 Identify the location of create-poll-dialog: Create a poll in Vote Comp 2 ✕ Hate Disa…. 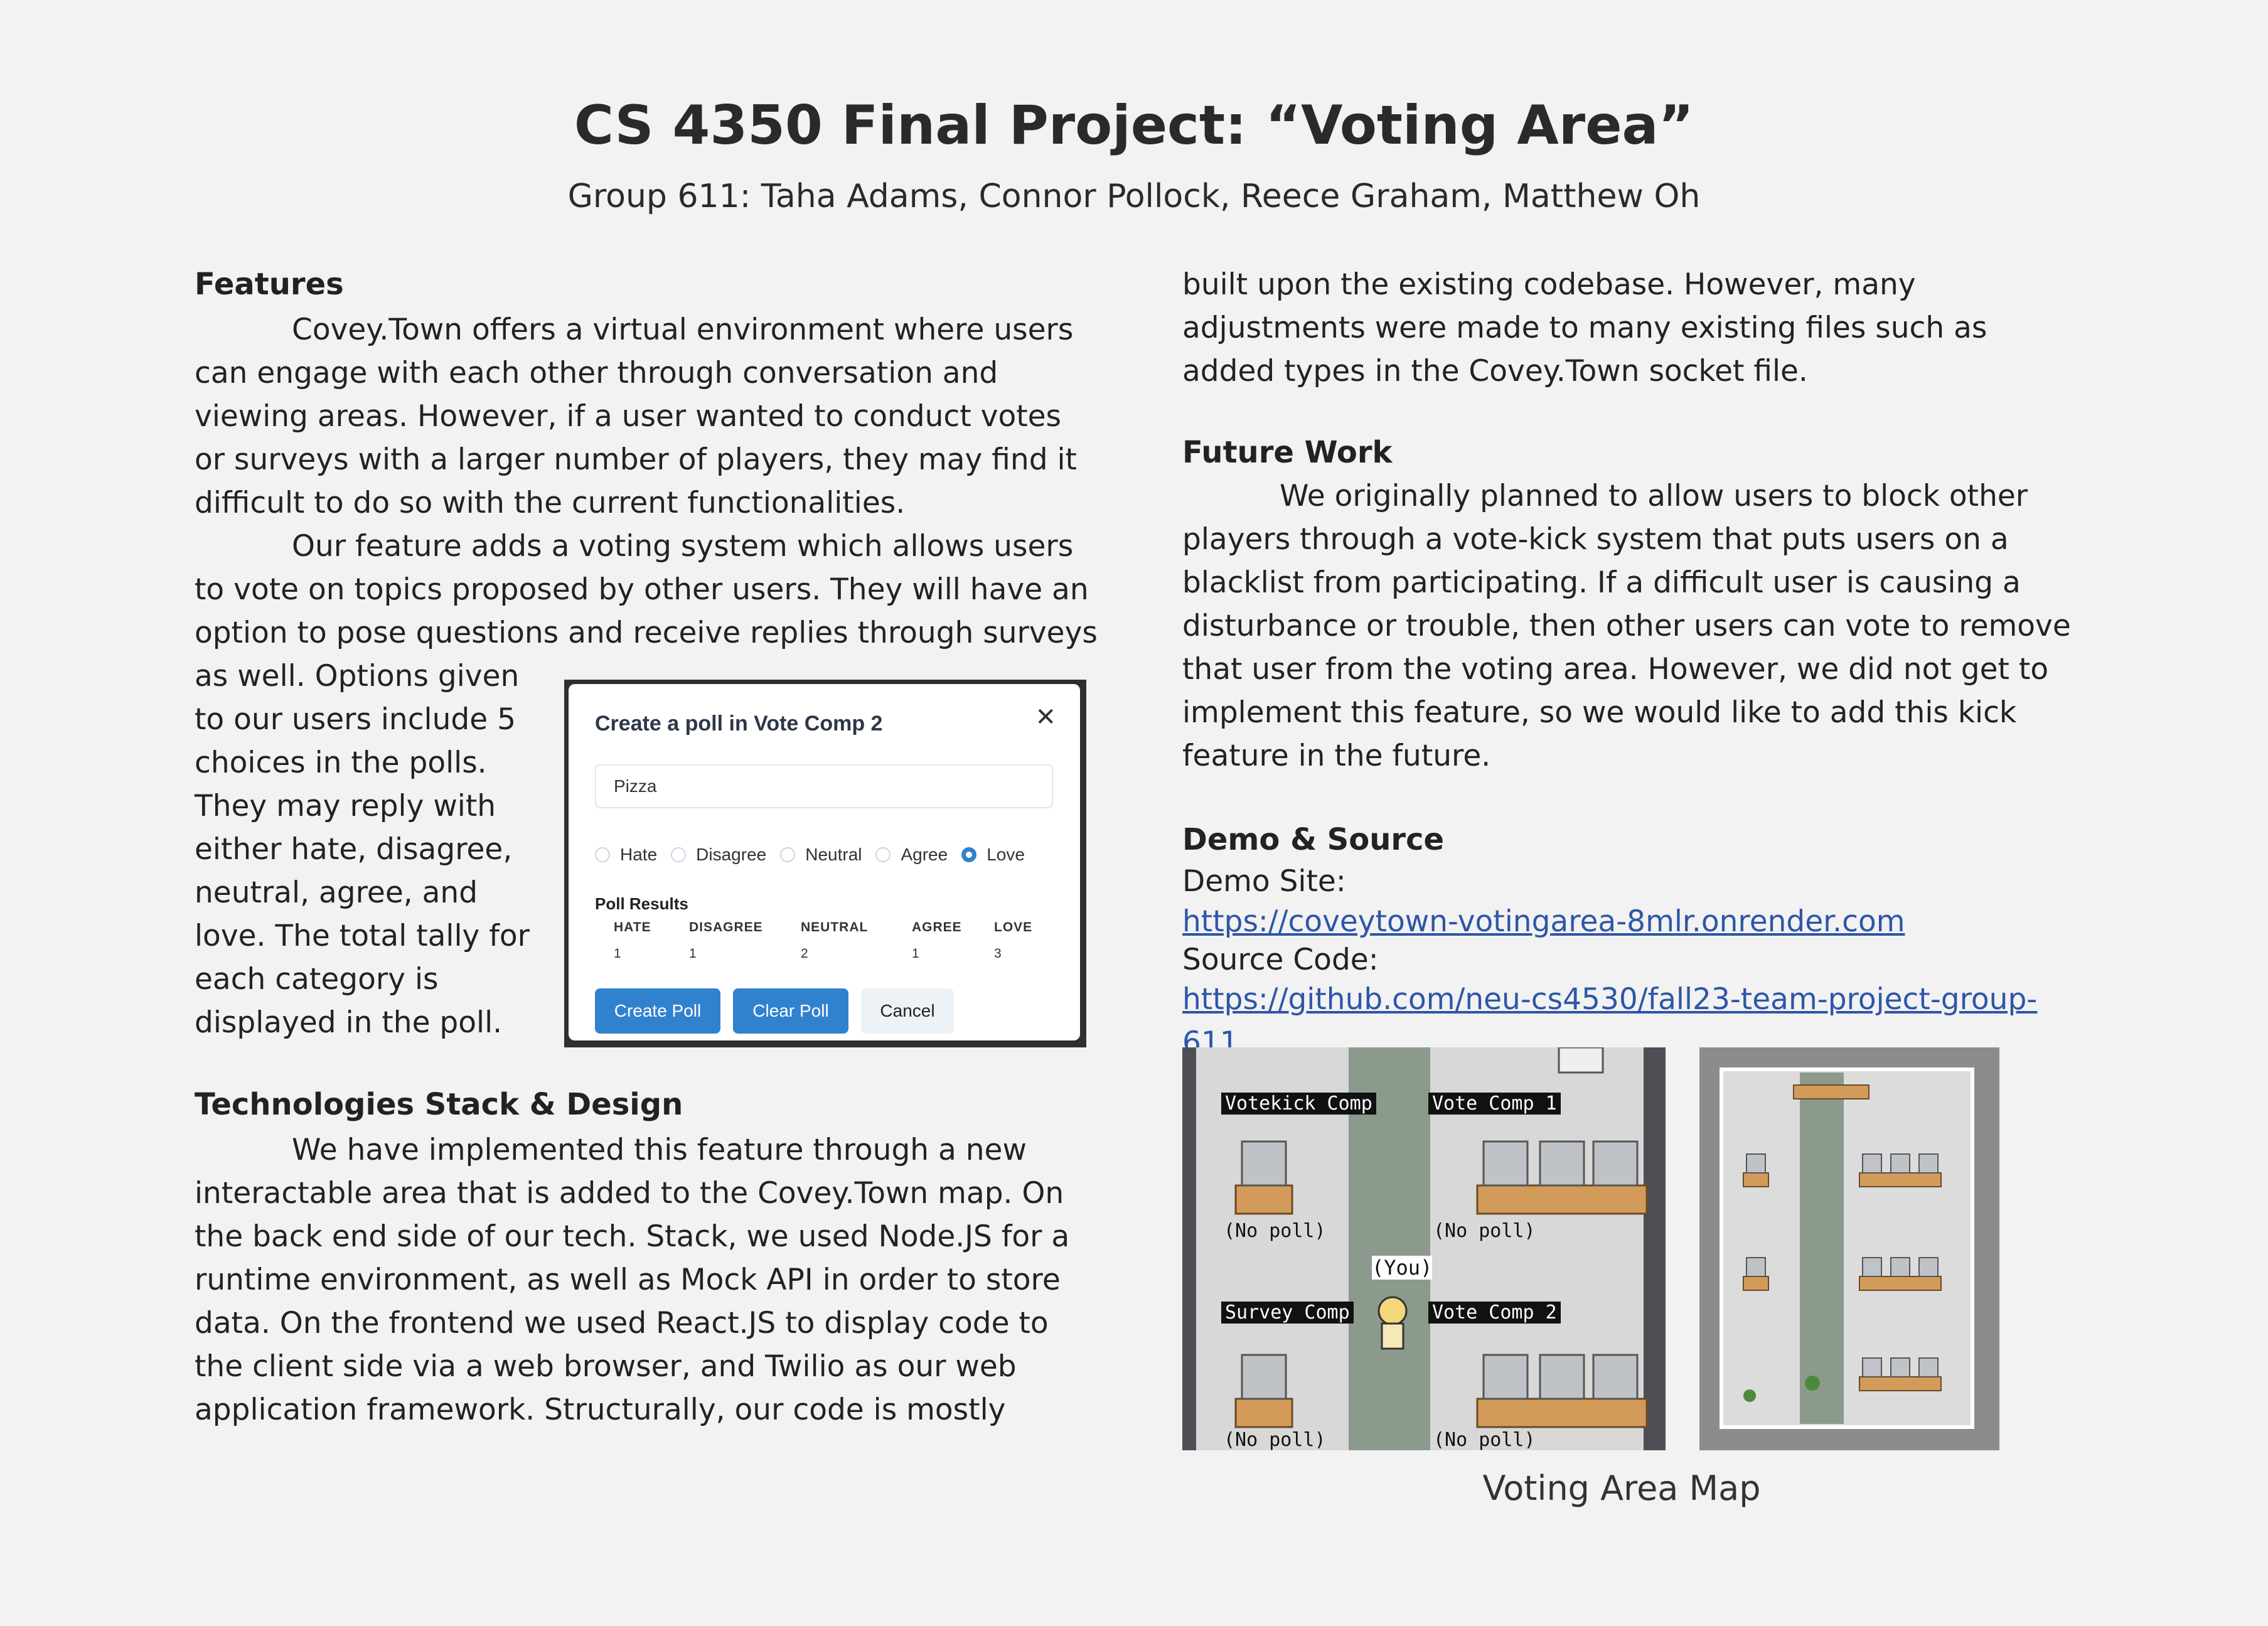
(825, 862).